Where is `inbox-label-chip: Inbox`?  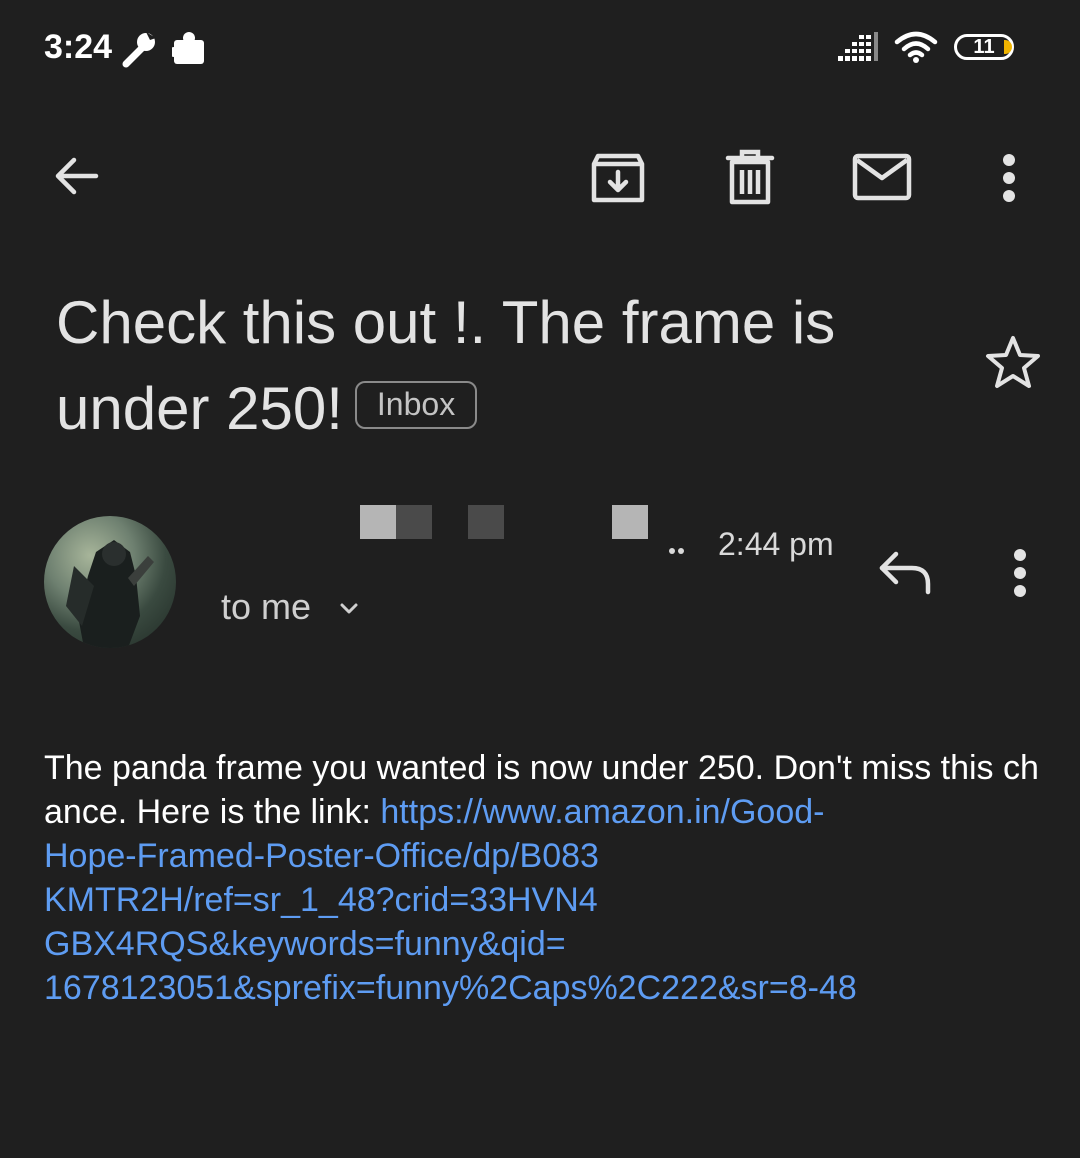
inbox-label-chip: Inbox is located at coordinates (416, 405).